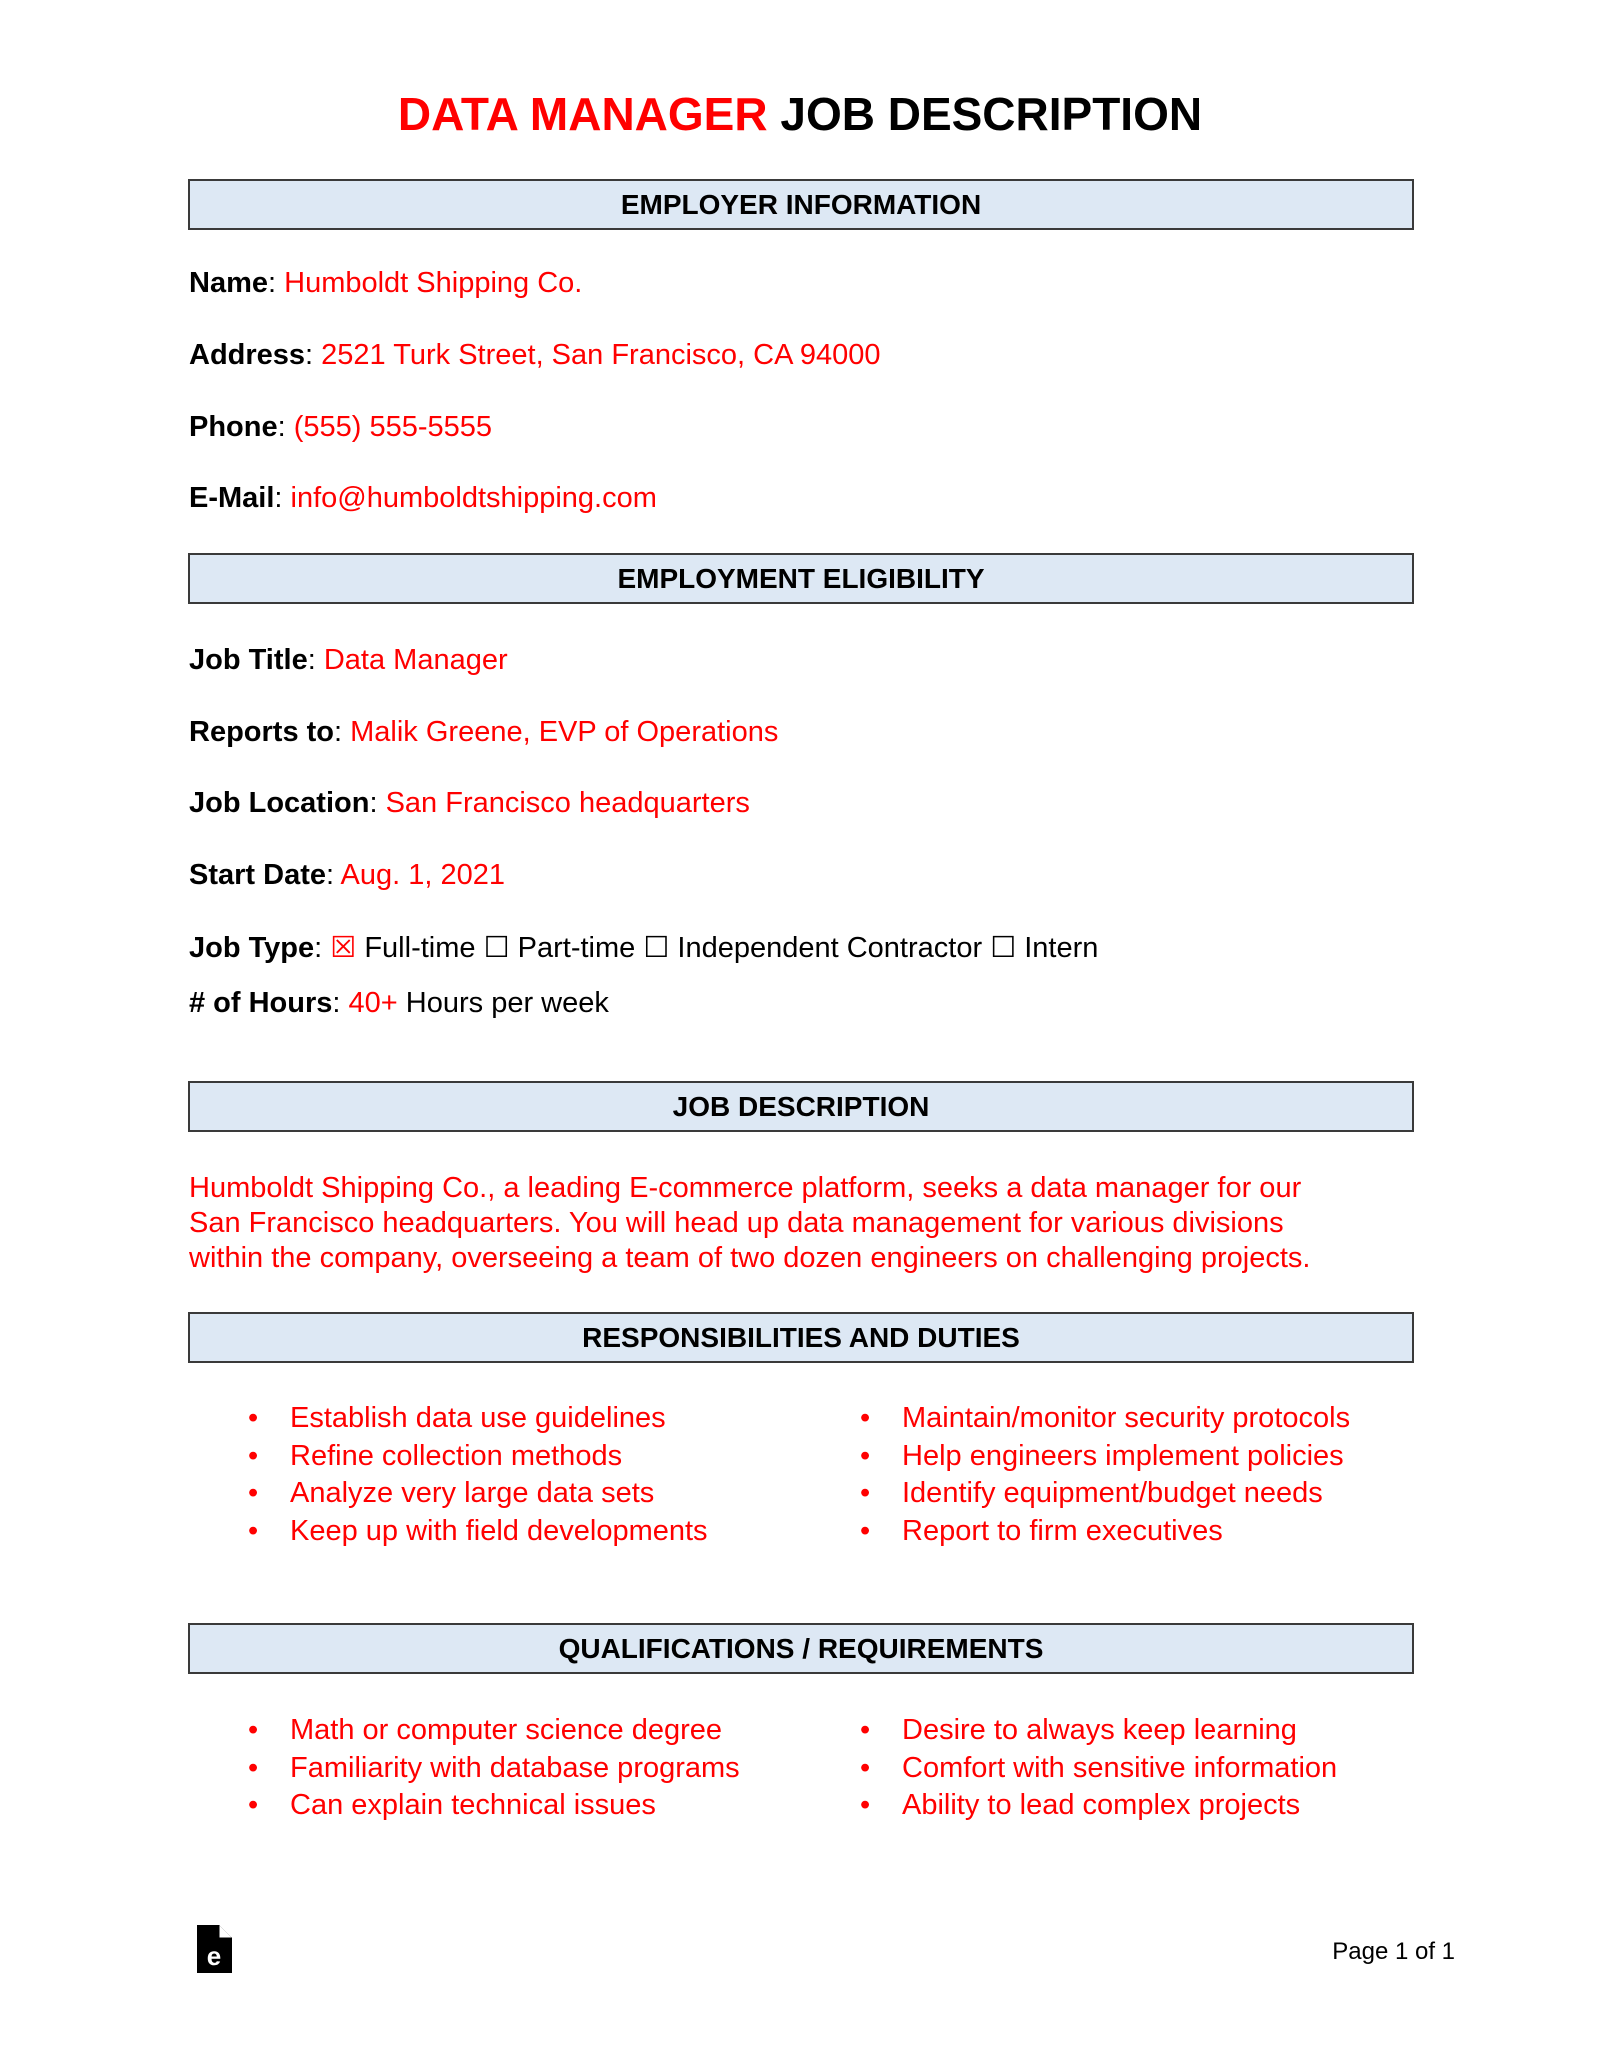 This screenshot has width=1600, height=2070. Describe the element at coordinates (228, 283) in the screenshot. I see `field-label: Name` at that location.